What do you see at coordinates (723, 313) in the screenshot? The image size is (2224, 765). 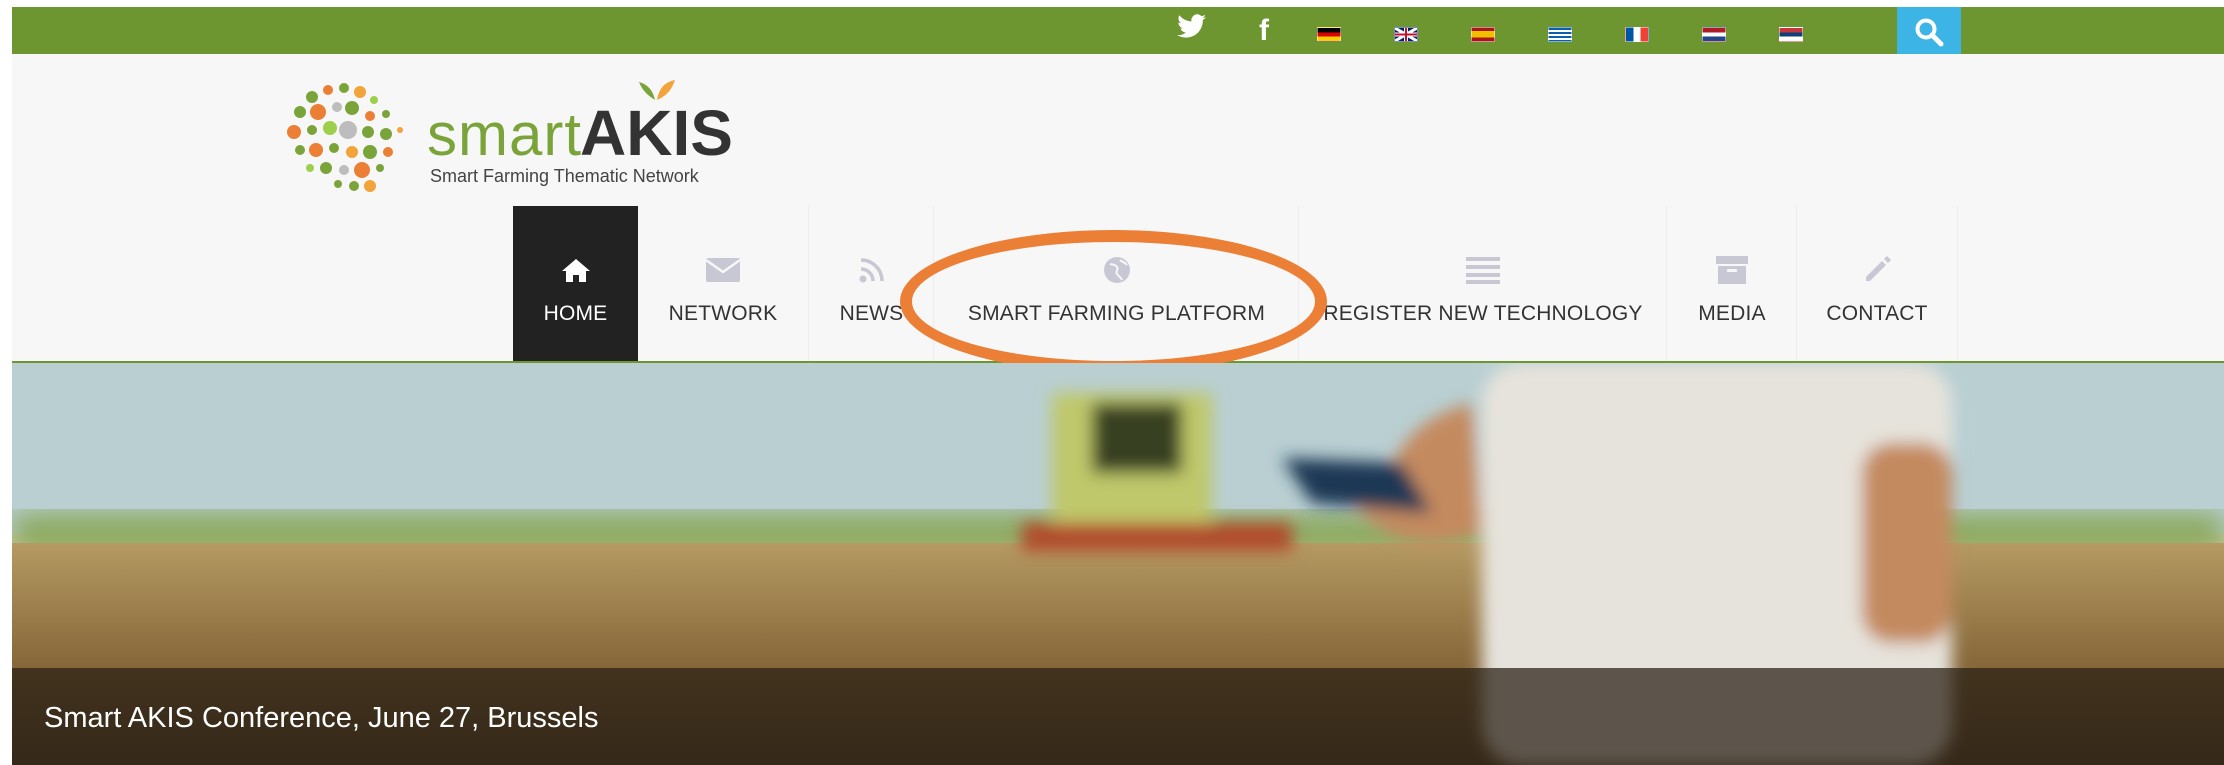 I see `nav-label-network: NETWORK` at bounding box center [723, 313].